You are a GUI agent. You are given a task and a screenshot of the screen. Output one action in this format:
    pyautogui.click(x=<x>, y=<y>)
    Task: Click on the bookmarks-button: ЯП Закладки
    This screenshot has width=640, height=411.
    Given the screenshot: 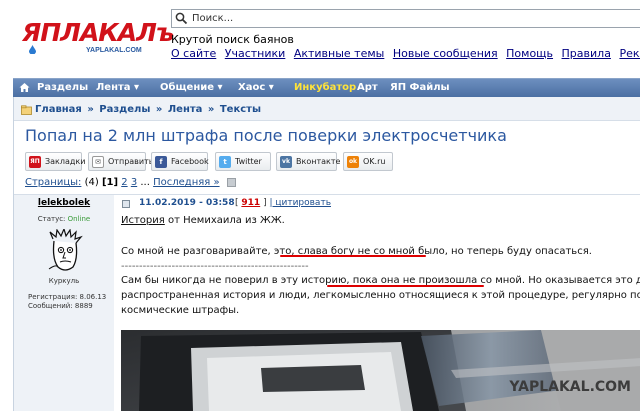 What is the action you would take?
    pyautogui.click(x=55, y=161)
    